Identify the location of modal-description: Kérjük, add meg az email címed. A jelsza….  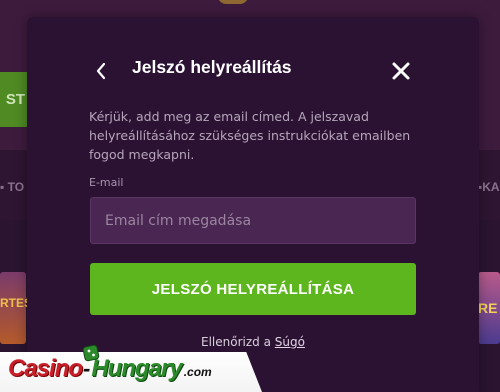
(250, 135).